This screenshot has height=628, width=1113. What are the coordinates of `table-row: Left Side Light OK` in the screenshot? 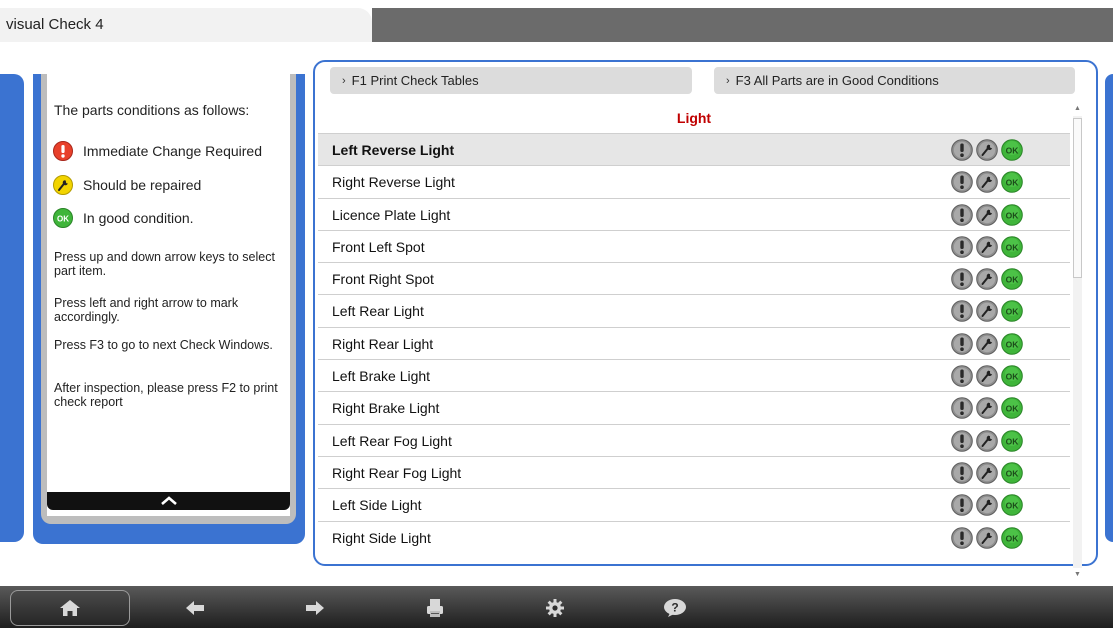 It's located at (694, 504).